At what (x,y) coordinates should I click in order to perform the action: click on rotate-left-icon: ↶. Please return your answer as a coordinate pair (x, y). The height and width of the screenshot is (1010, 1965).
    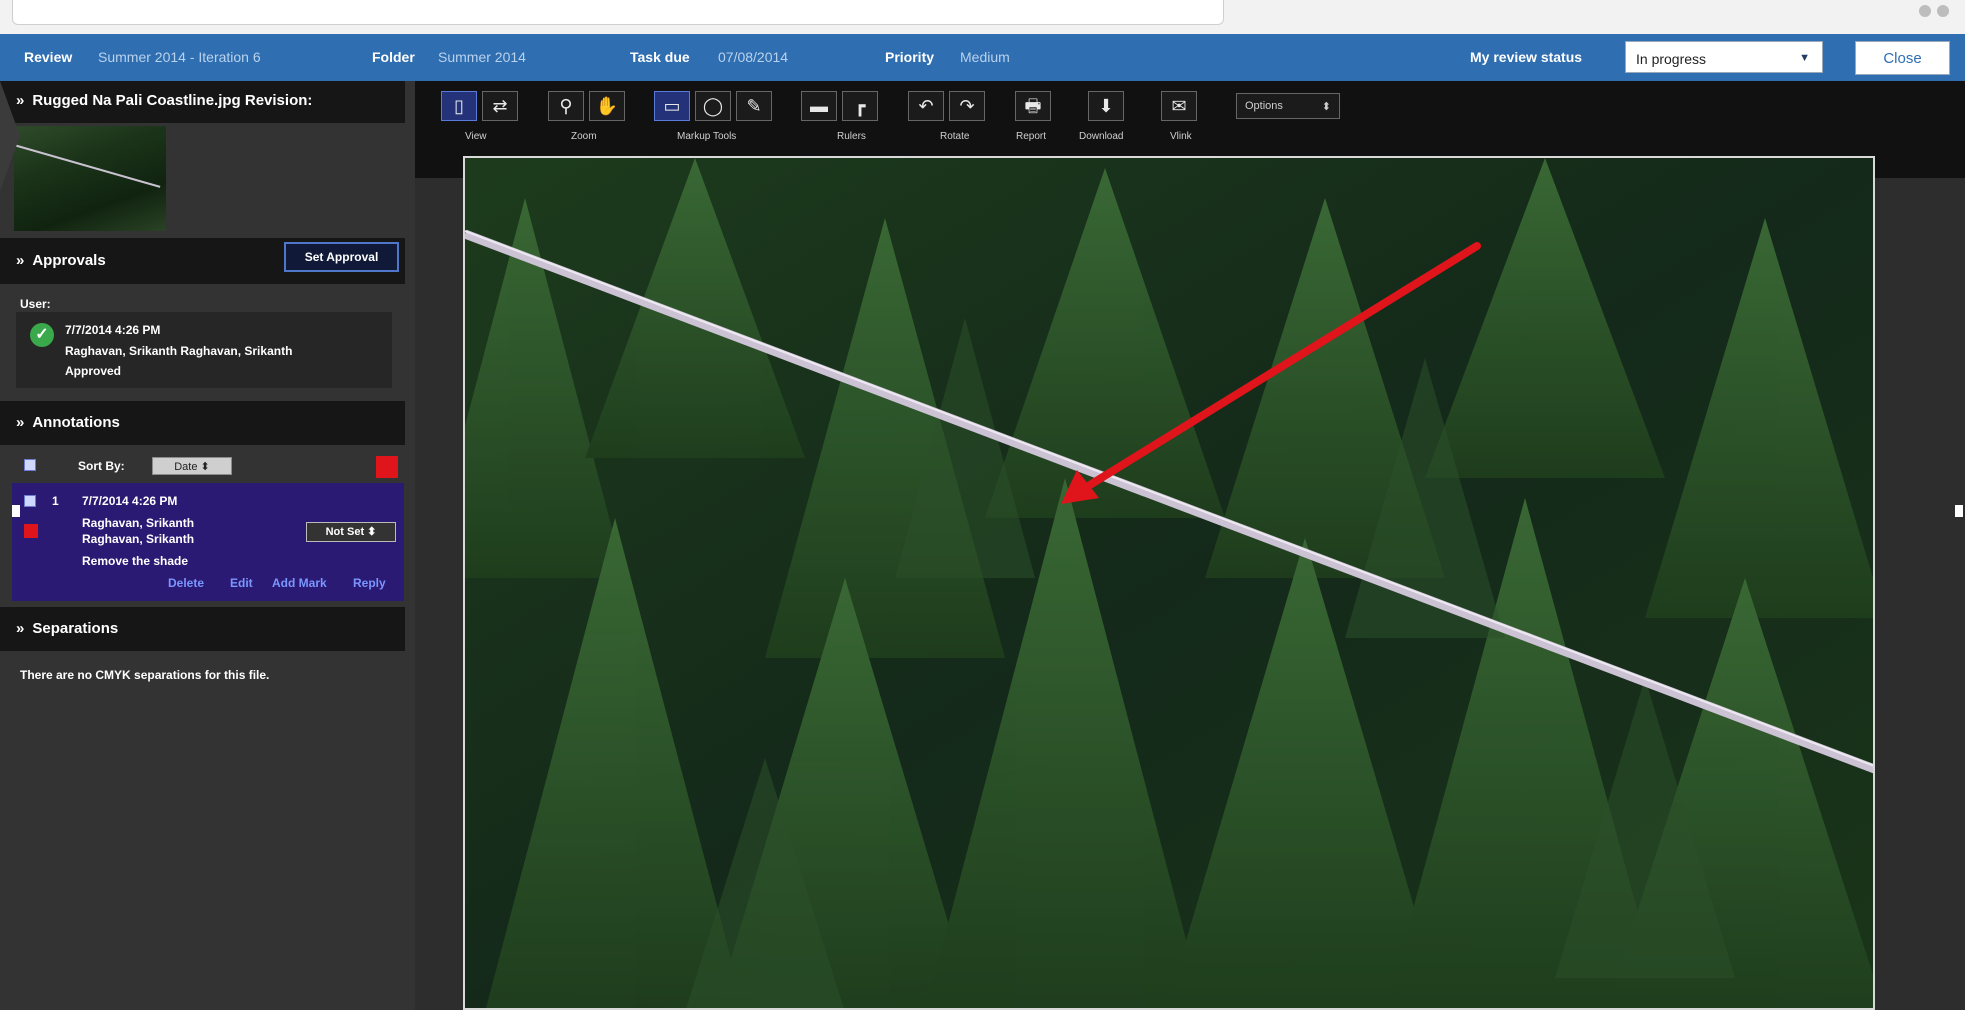
    Looking at the image, I should click on (926, 106).